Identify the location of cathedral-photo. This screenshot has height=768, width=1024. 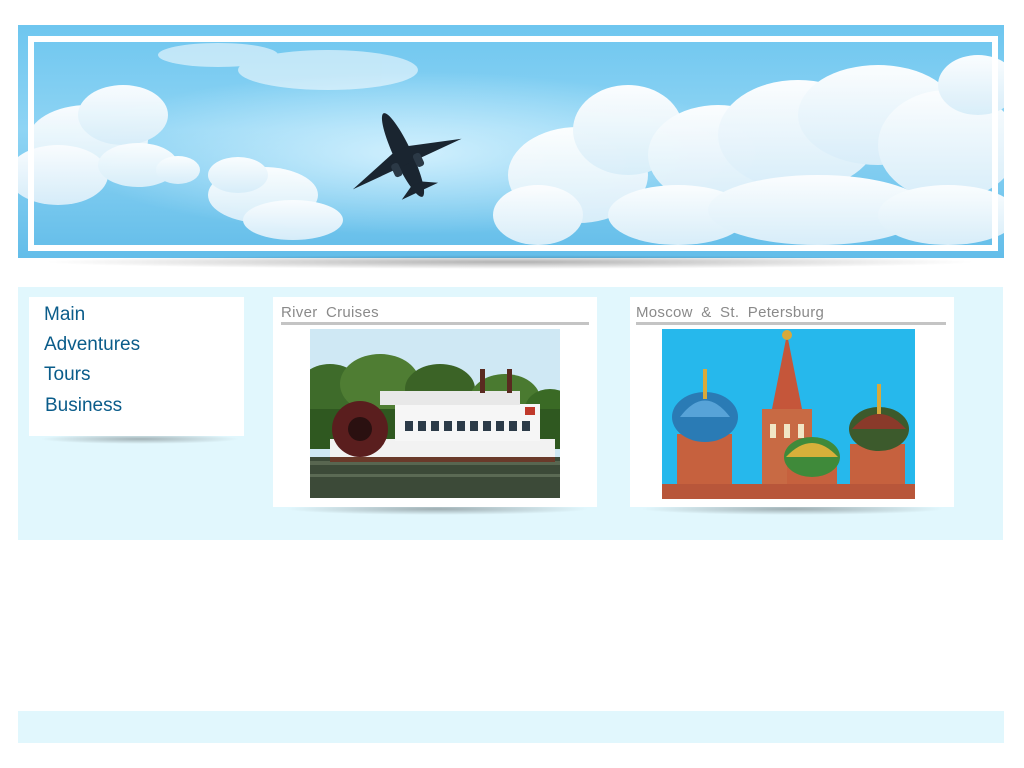
(788, 414).